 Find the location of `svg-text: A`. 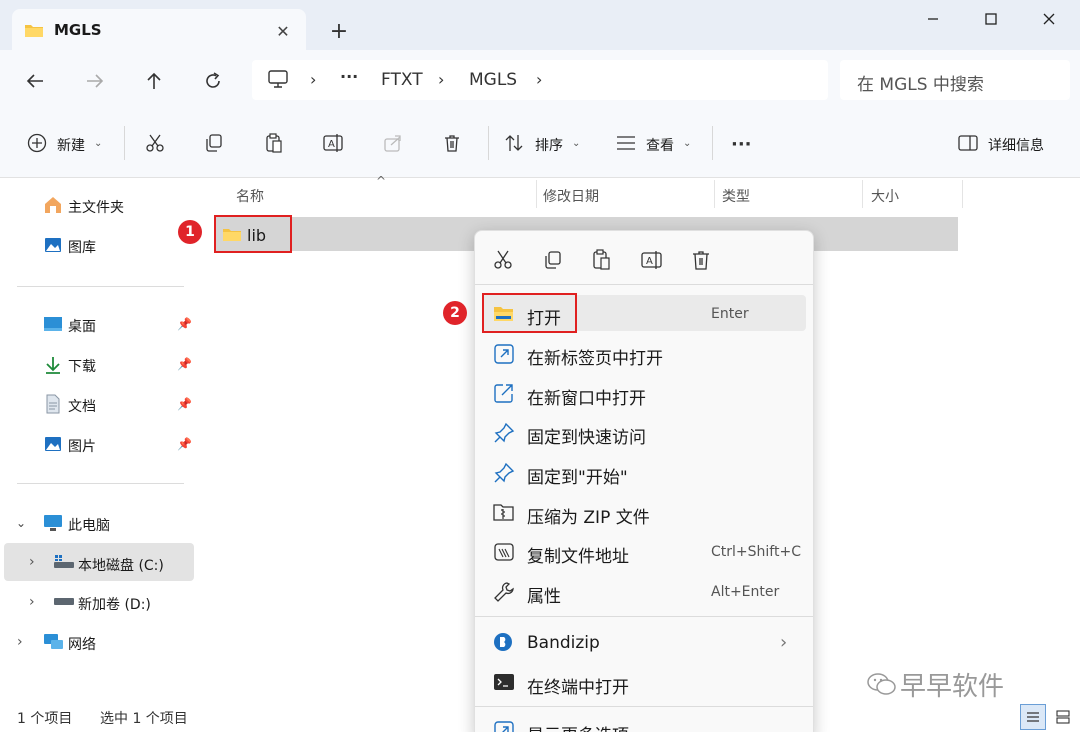

svg-text: A is located at coordinates (649, 261).